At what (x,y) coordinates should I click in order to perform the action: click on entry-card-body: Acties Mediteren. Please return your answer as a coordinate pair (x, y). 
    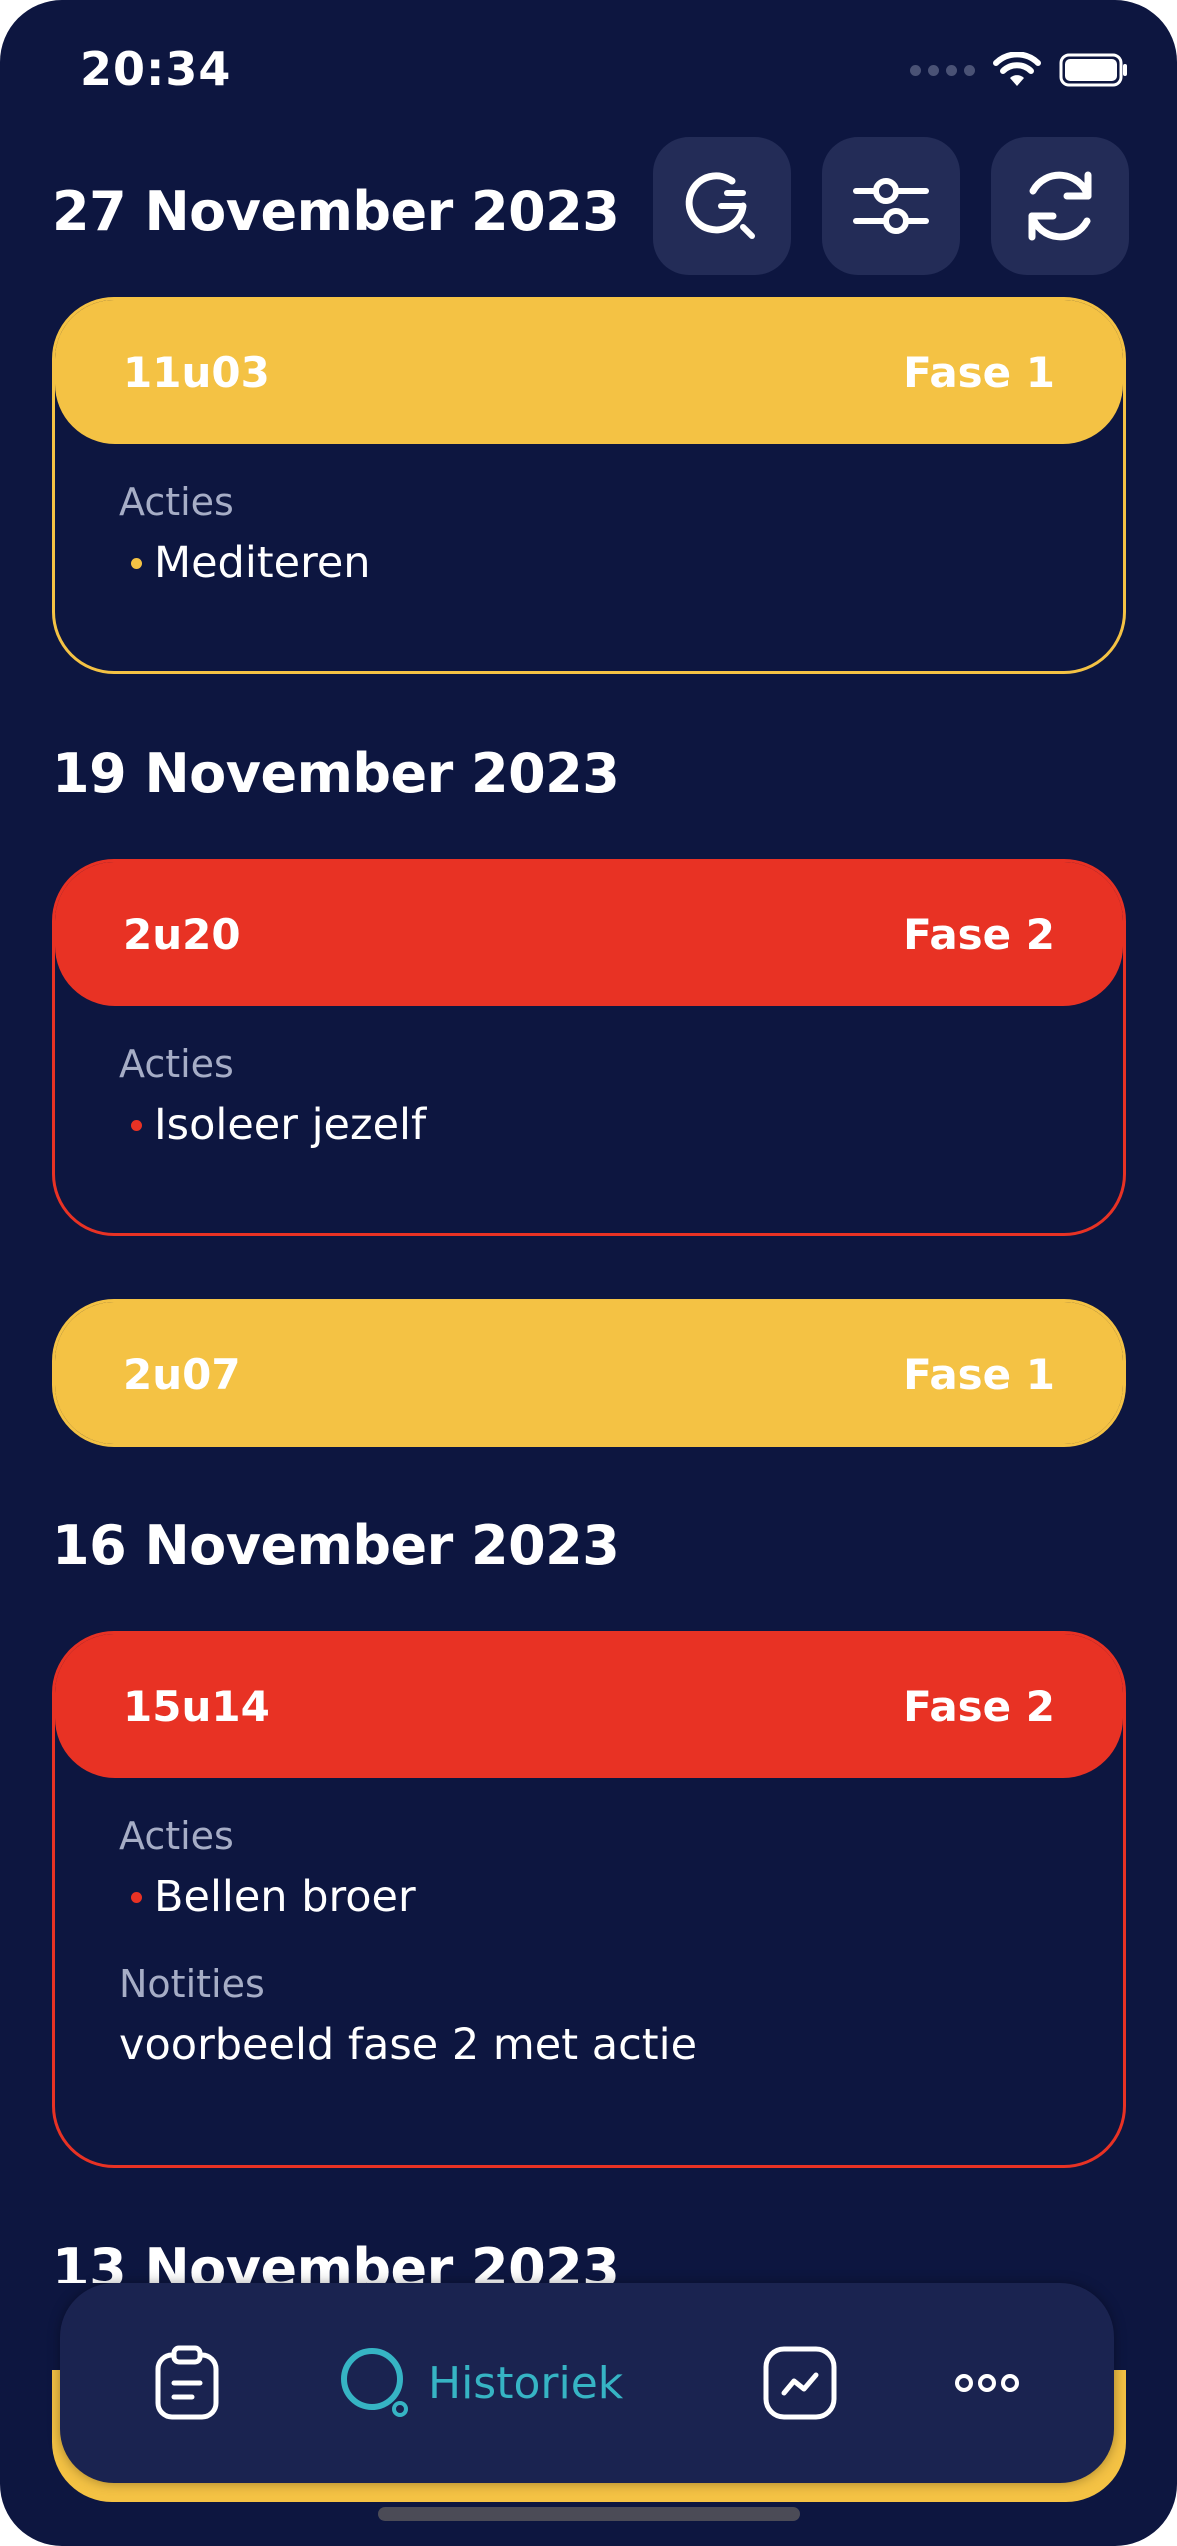
    Looking at the image, I should click on (589, 516).